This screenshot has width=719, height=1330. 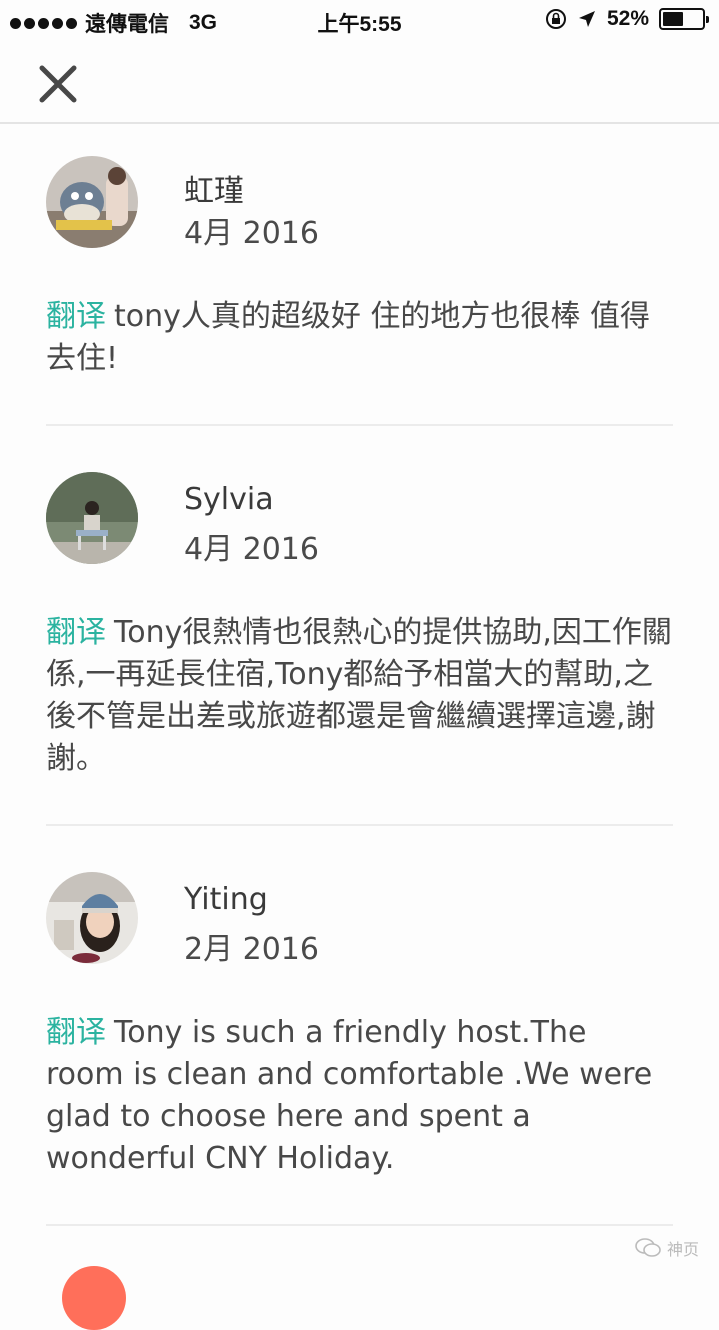 What do you see at coordinates (359, 20) in the screenshot?
I see `status-bar: 遠傳電信 3G 上午5:55 52%` at bounding box center [359, 20].